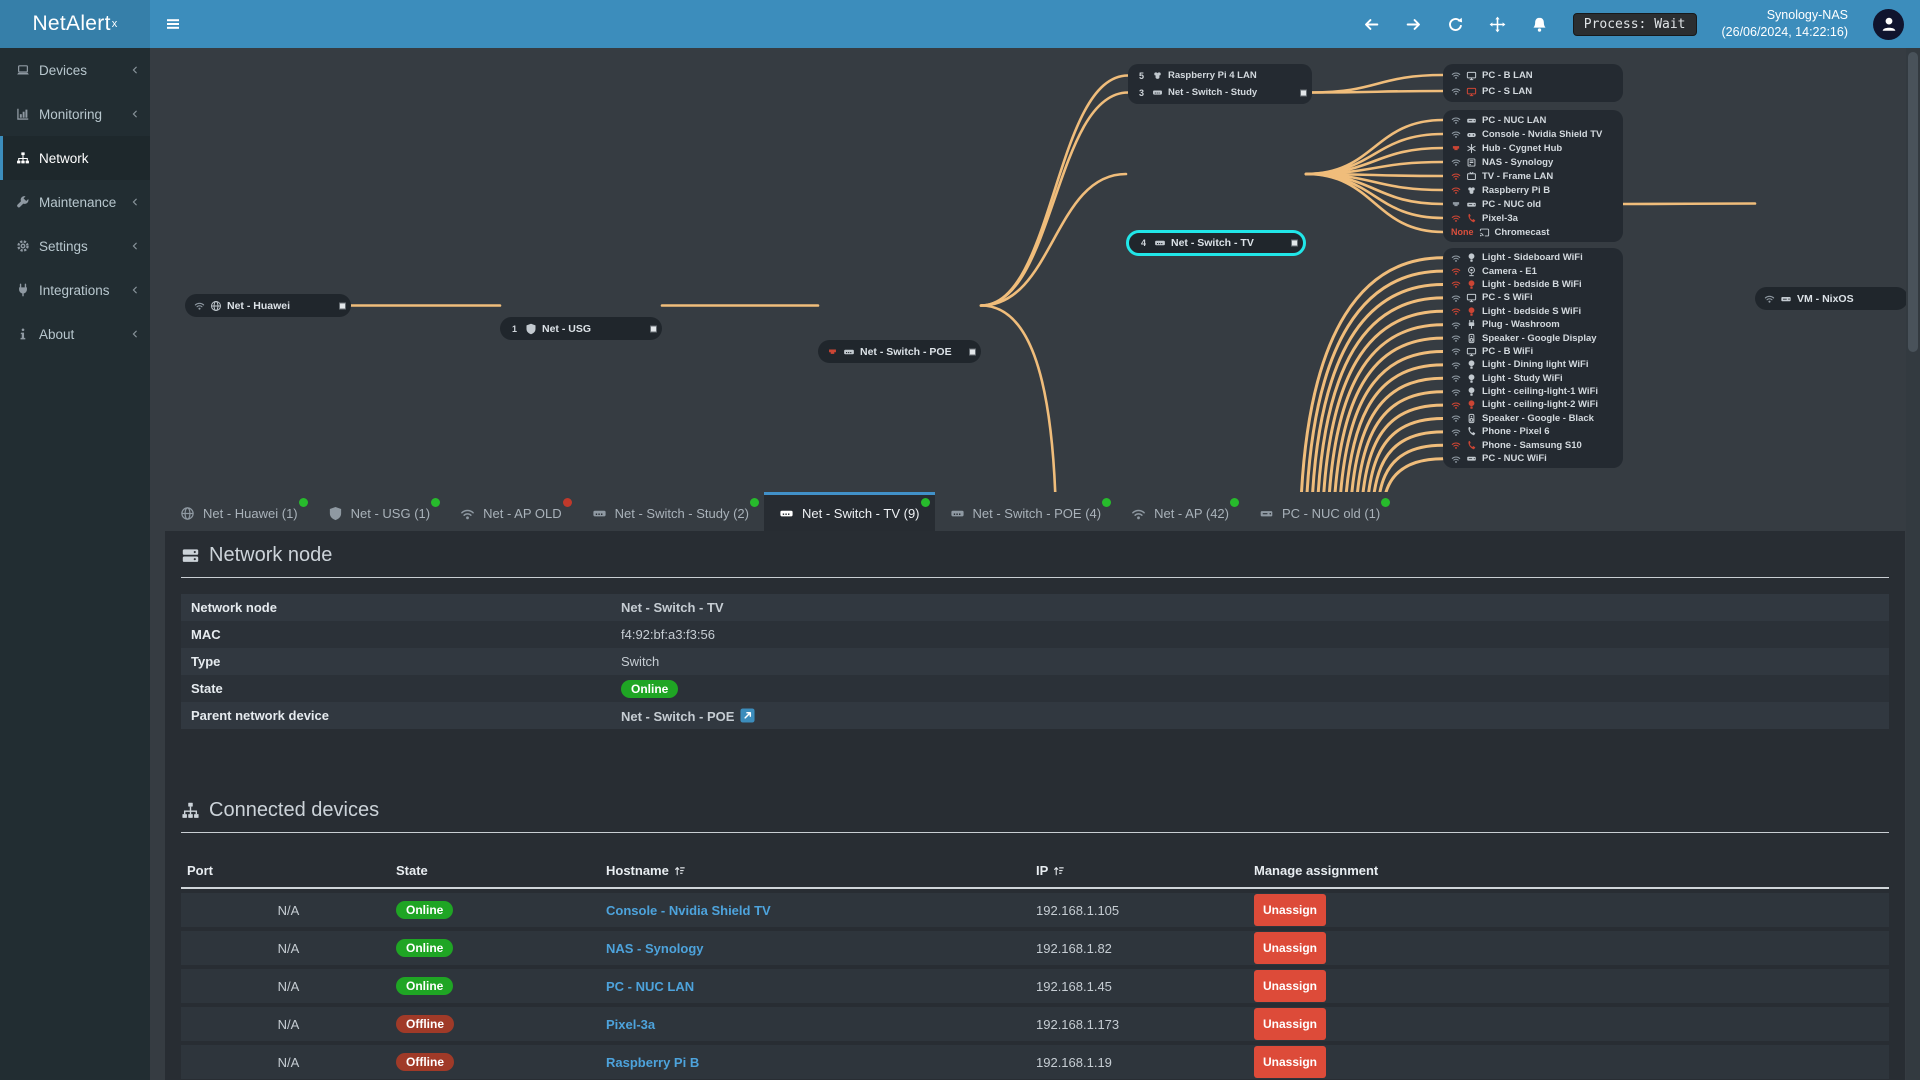 Image resolution: width=1920 pixels, height=1080 pixels. Describe the element at coordinates (630, 1024) in the screenshot. I see `hostname-link: Pixel-3a` at that location.